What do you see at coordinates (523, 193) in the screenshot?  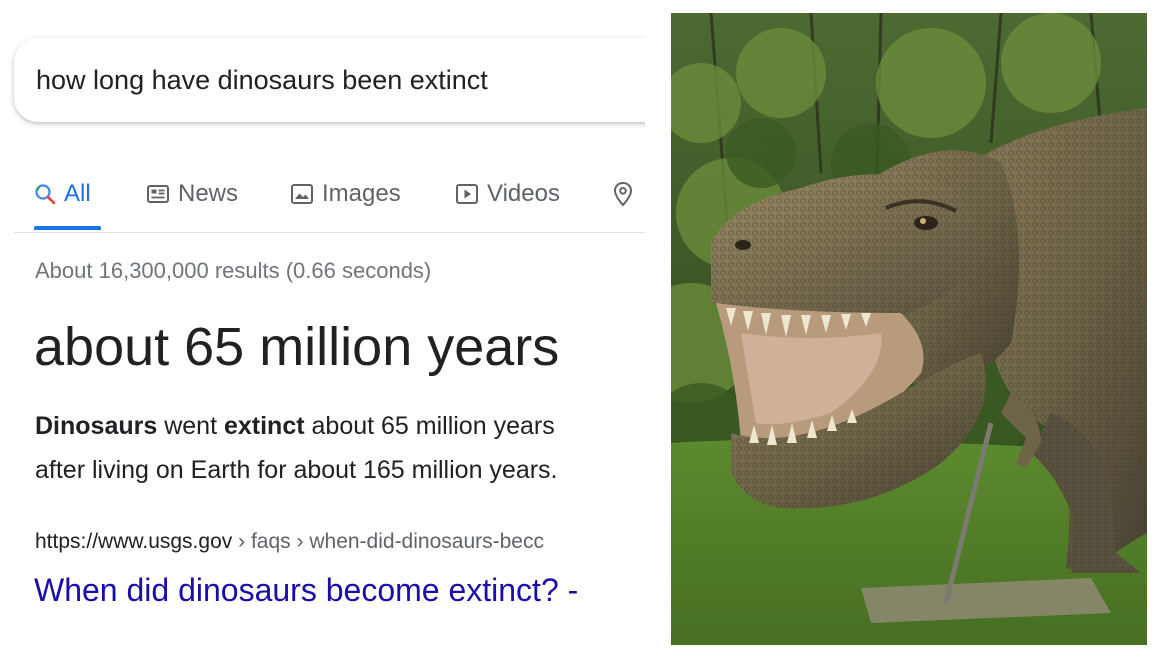 I see `tab-label: Videos` at bounding box center [523, 193].